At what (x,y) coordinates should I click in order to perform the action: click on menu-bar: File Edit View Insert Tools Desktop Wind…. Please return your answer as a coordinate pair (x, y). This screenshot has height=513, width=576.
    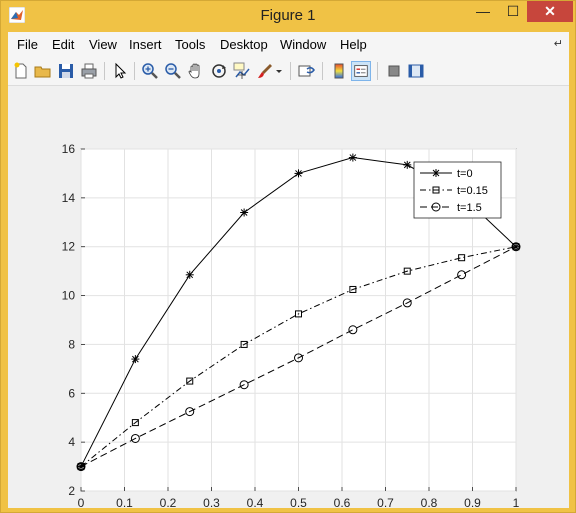
    Looking at the image, I should click on (288, 44).